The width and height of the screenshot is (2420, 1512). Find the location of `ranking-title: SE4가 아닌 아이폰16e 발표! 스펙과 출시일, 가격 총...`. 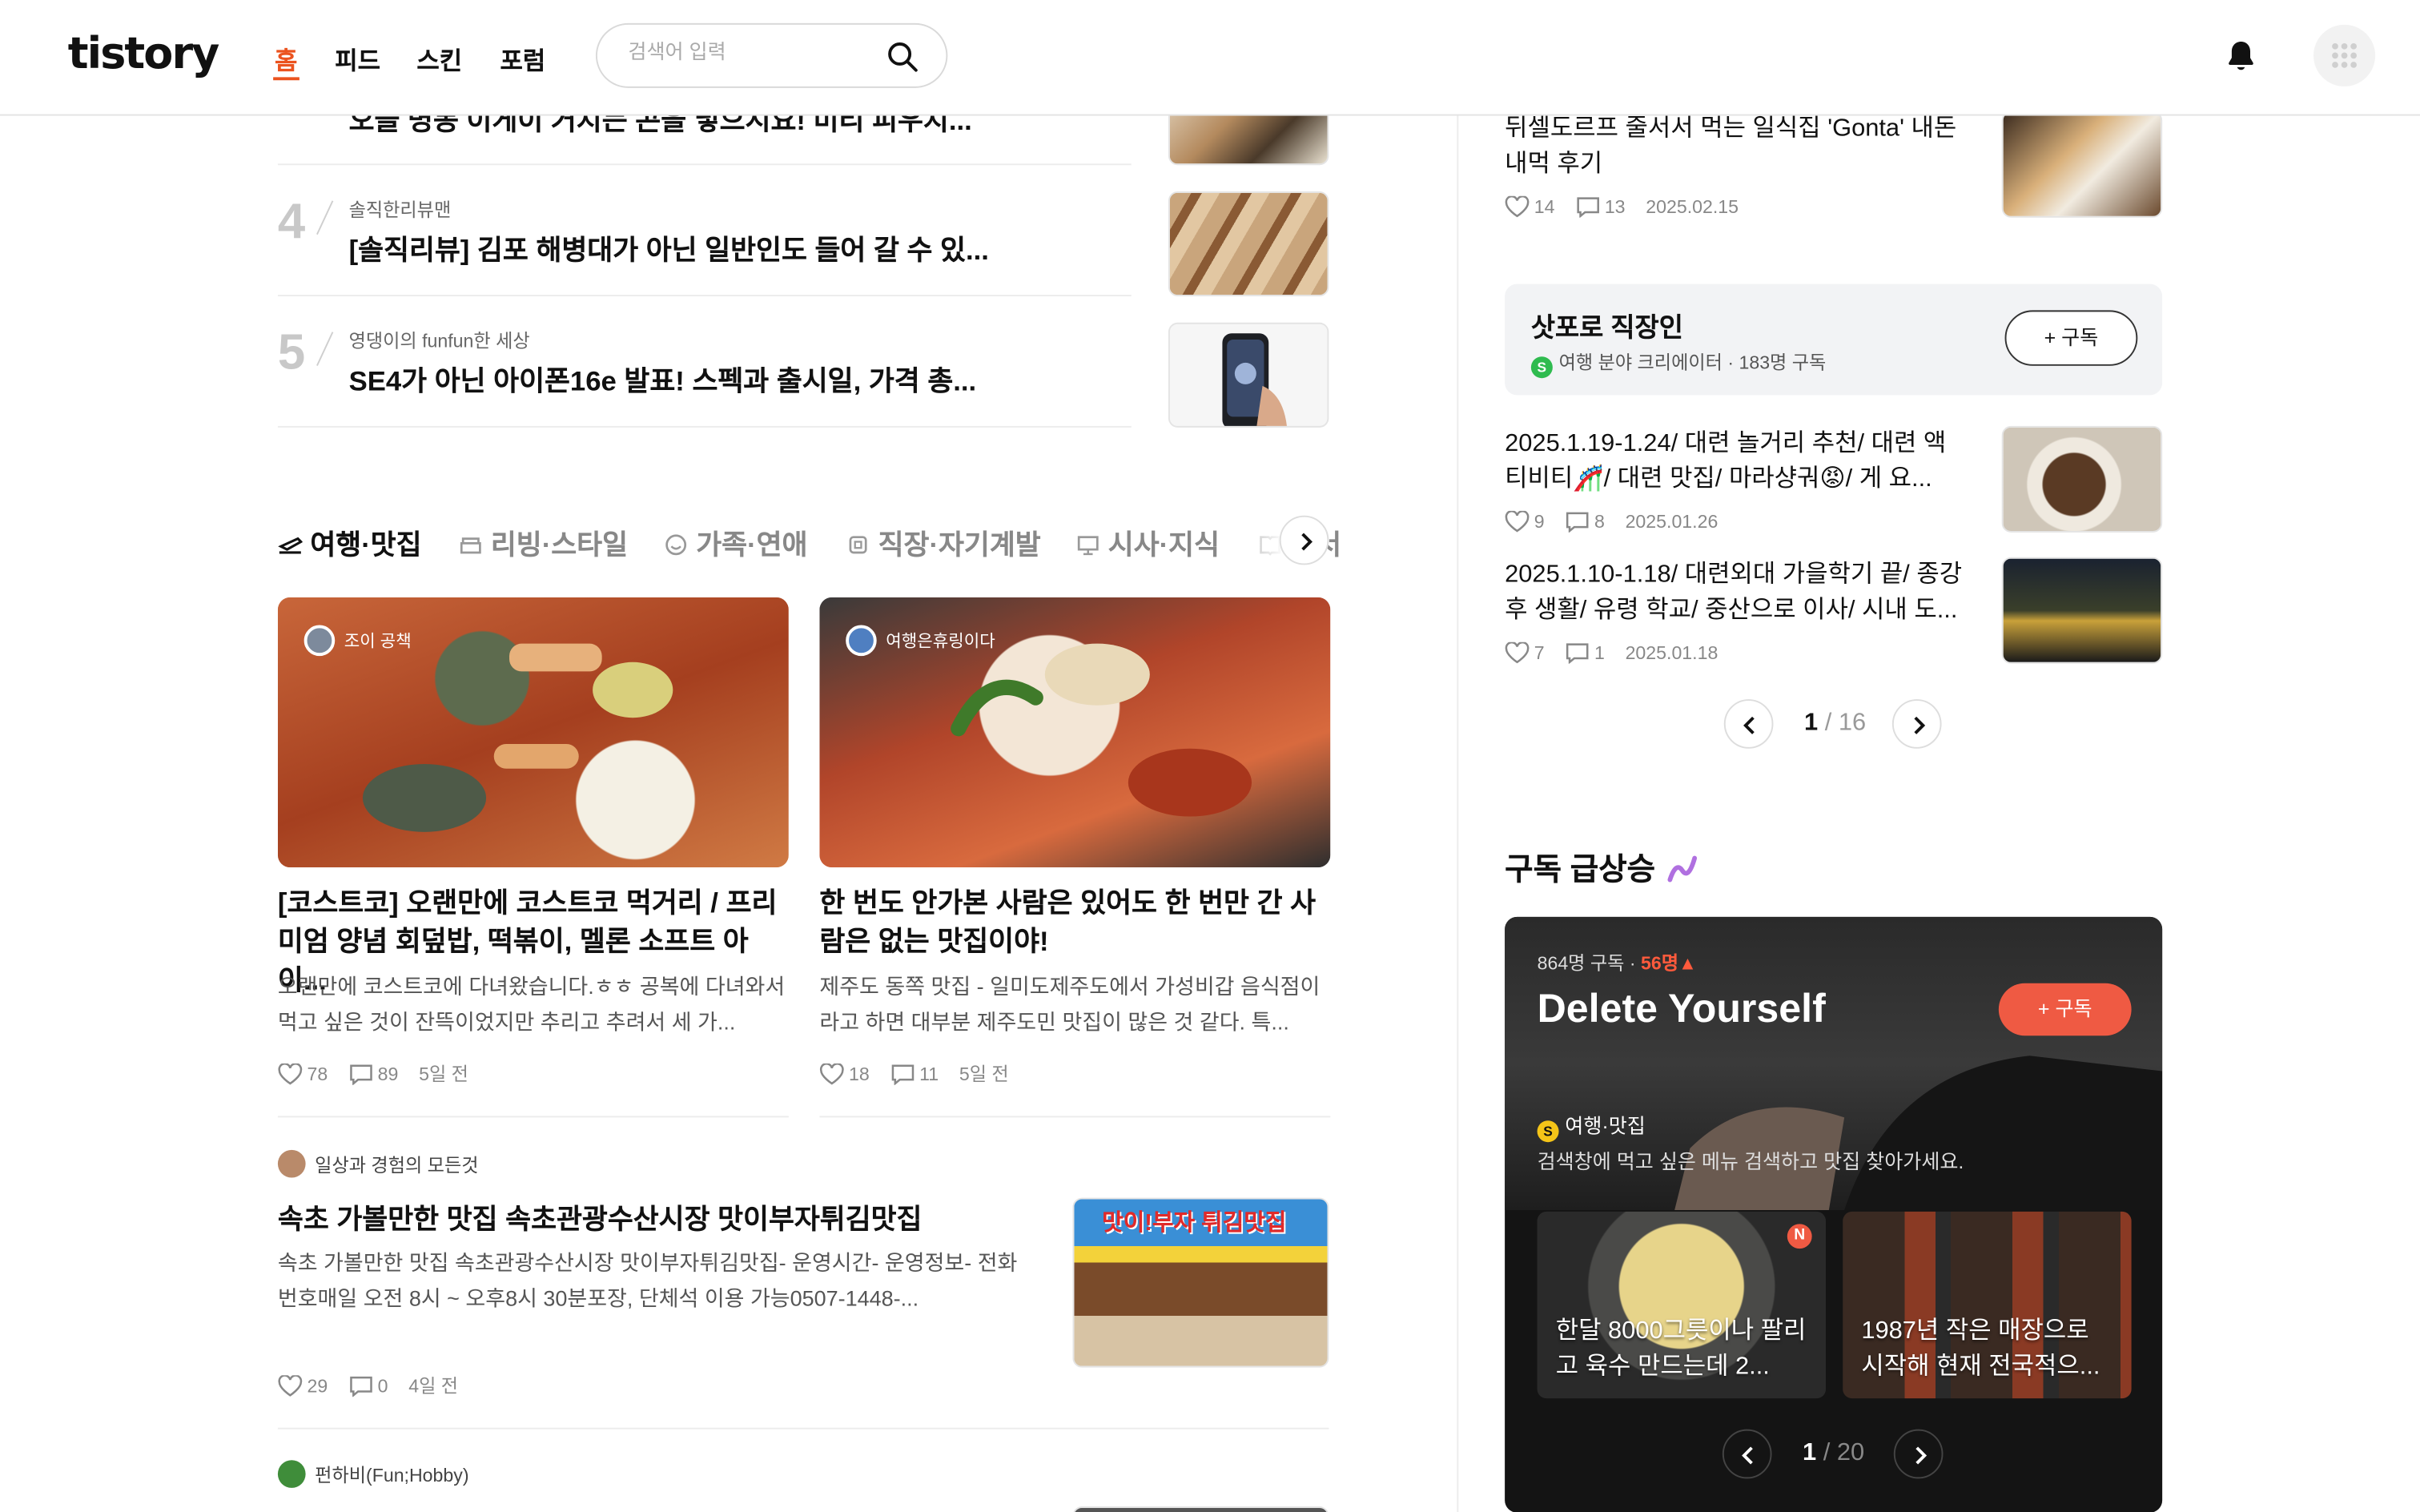

ranking-title: SE4가 아닌 아이폰16e 발표! 스펙과 출시일, 가격 총... is located at coordinates (663, 380).